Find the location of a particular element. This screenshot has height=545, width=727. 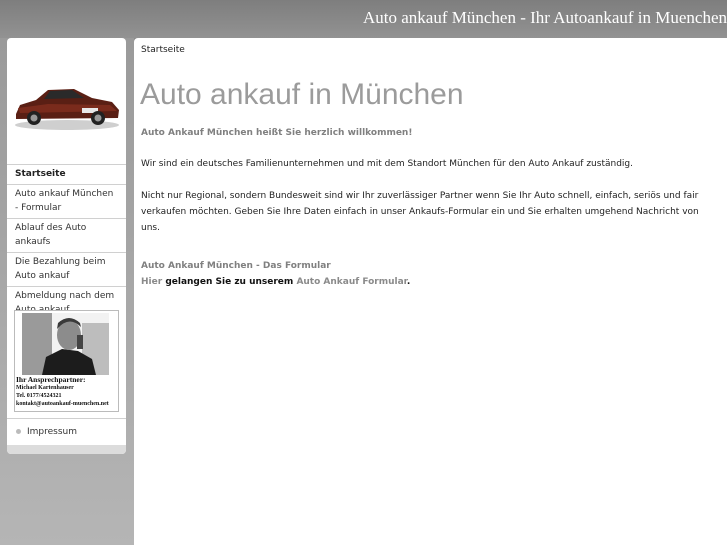

nav-item-bezahlung: Die Bezahlung beim Auto ankauf is located at coordinates (66, 269).